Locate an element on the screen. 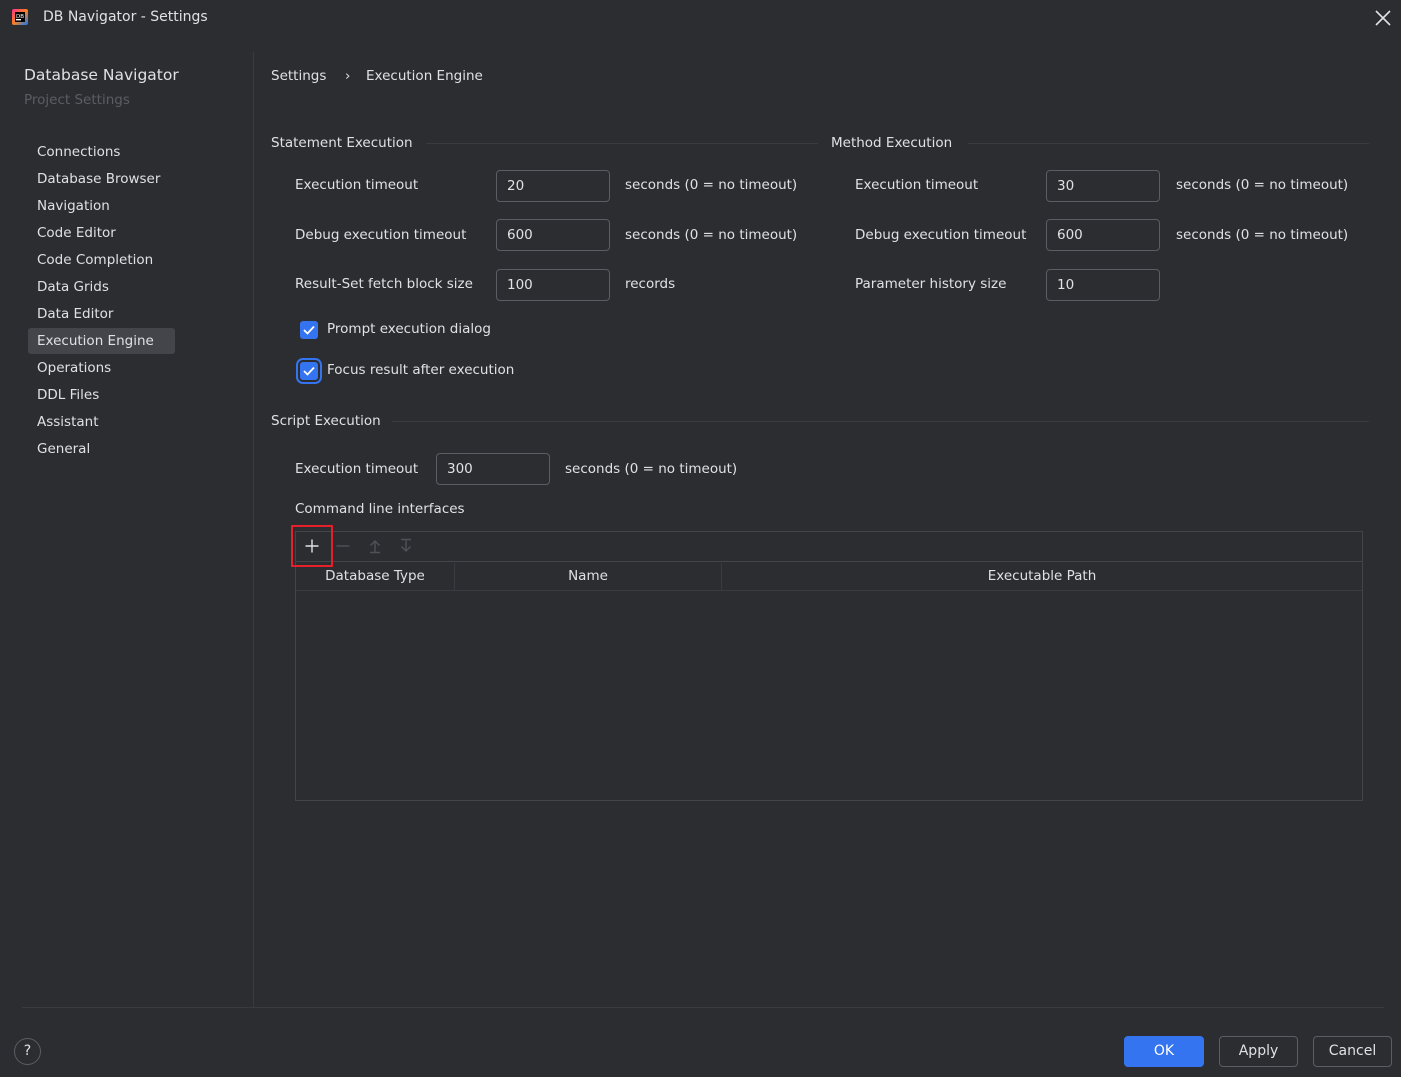  method-section-line is located at coordinates (1168, 143).